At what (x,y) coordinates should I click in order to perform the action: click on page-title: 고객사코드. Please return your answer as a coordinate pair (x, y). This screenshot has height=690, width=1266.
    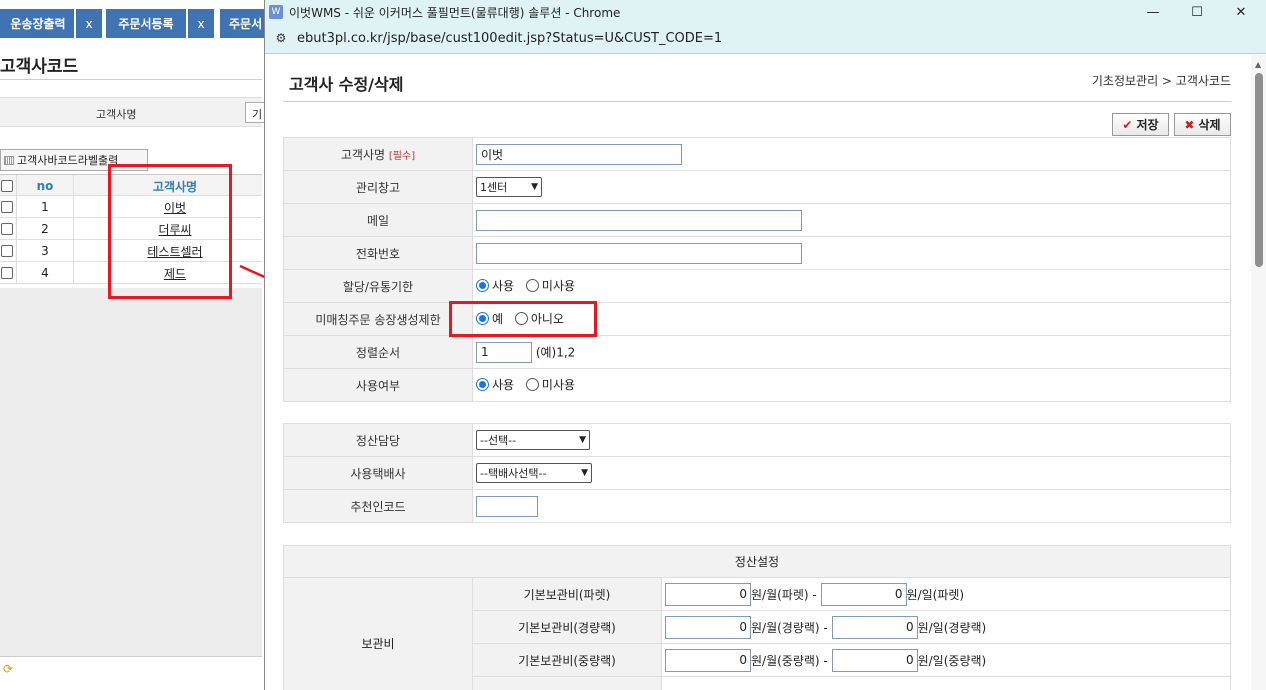
    Looking at the image, I should click on (39, 67).